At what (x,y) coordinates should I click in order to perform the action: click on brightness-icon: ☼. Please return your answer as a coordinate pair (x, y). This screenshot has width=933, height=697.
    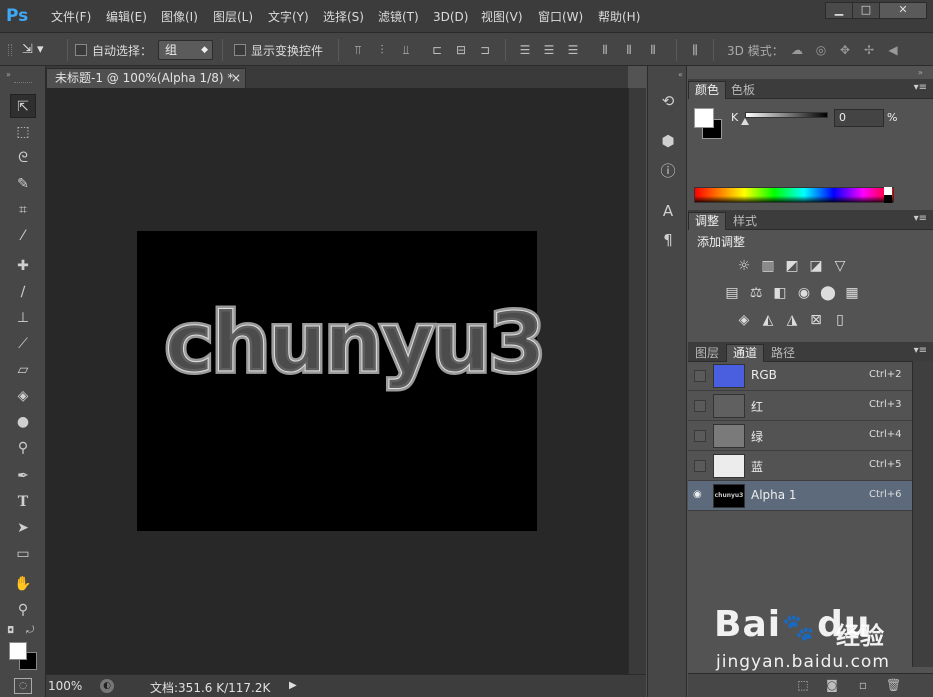
    Looking at the image, I should click on (744, 266).